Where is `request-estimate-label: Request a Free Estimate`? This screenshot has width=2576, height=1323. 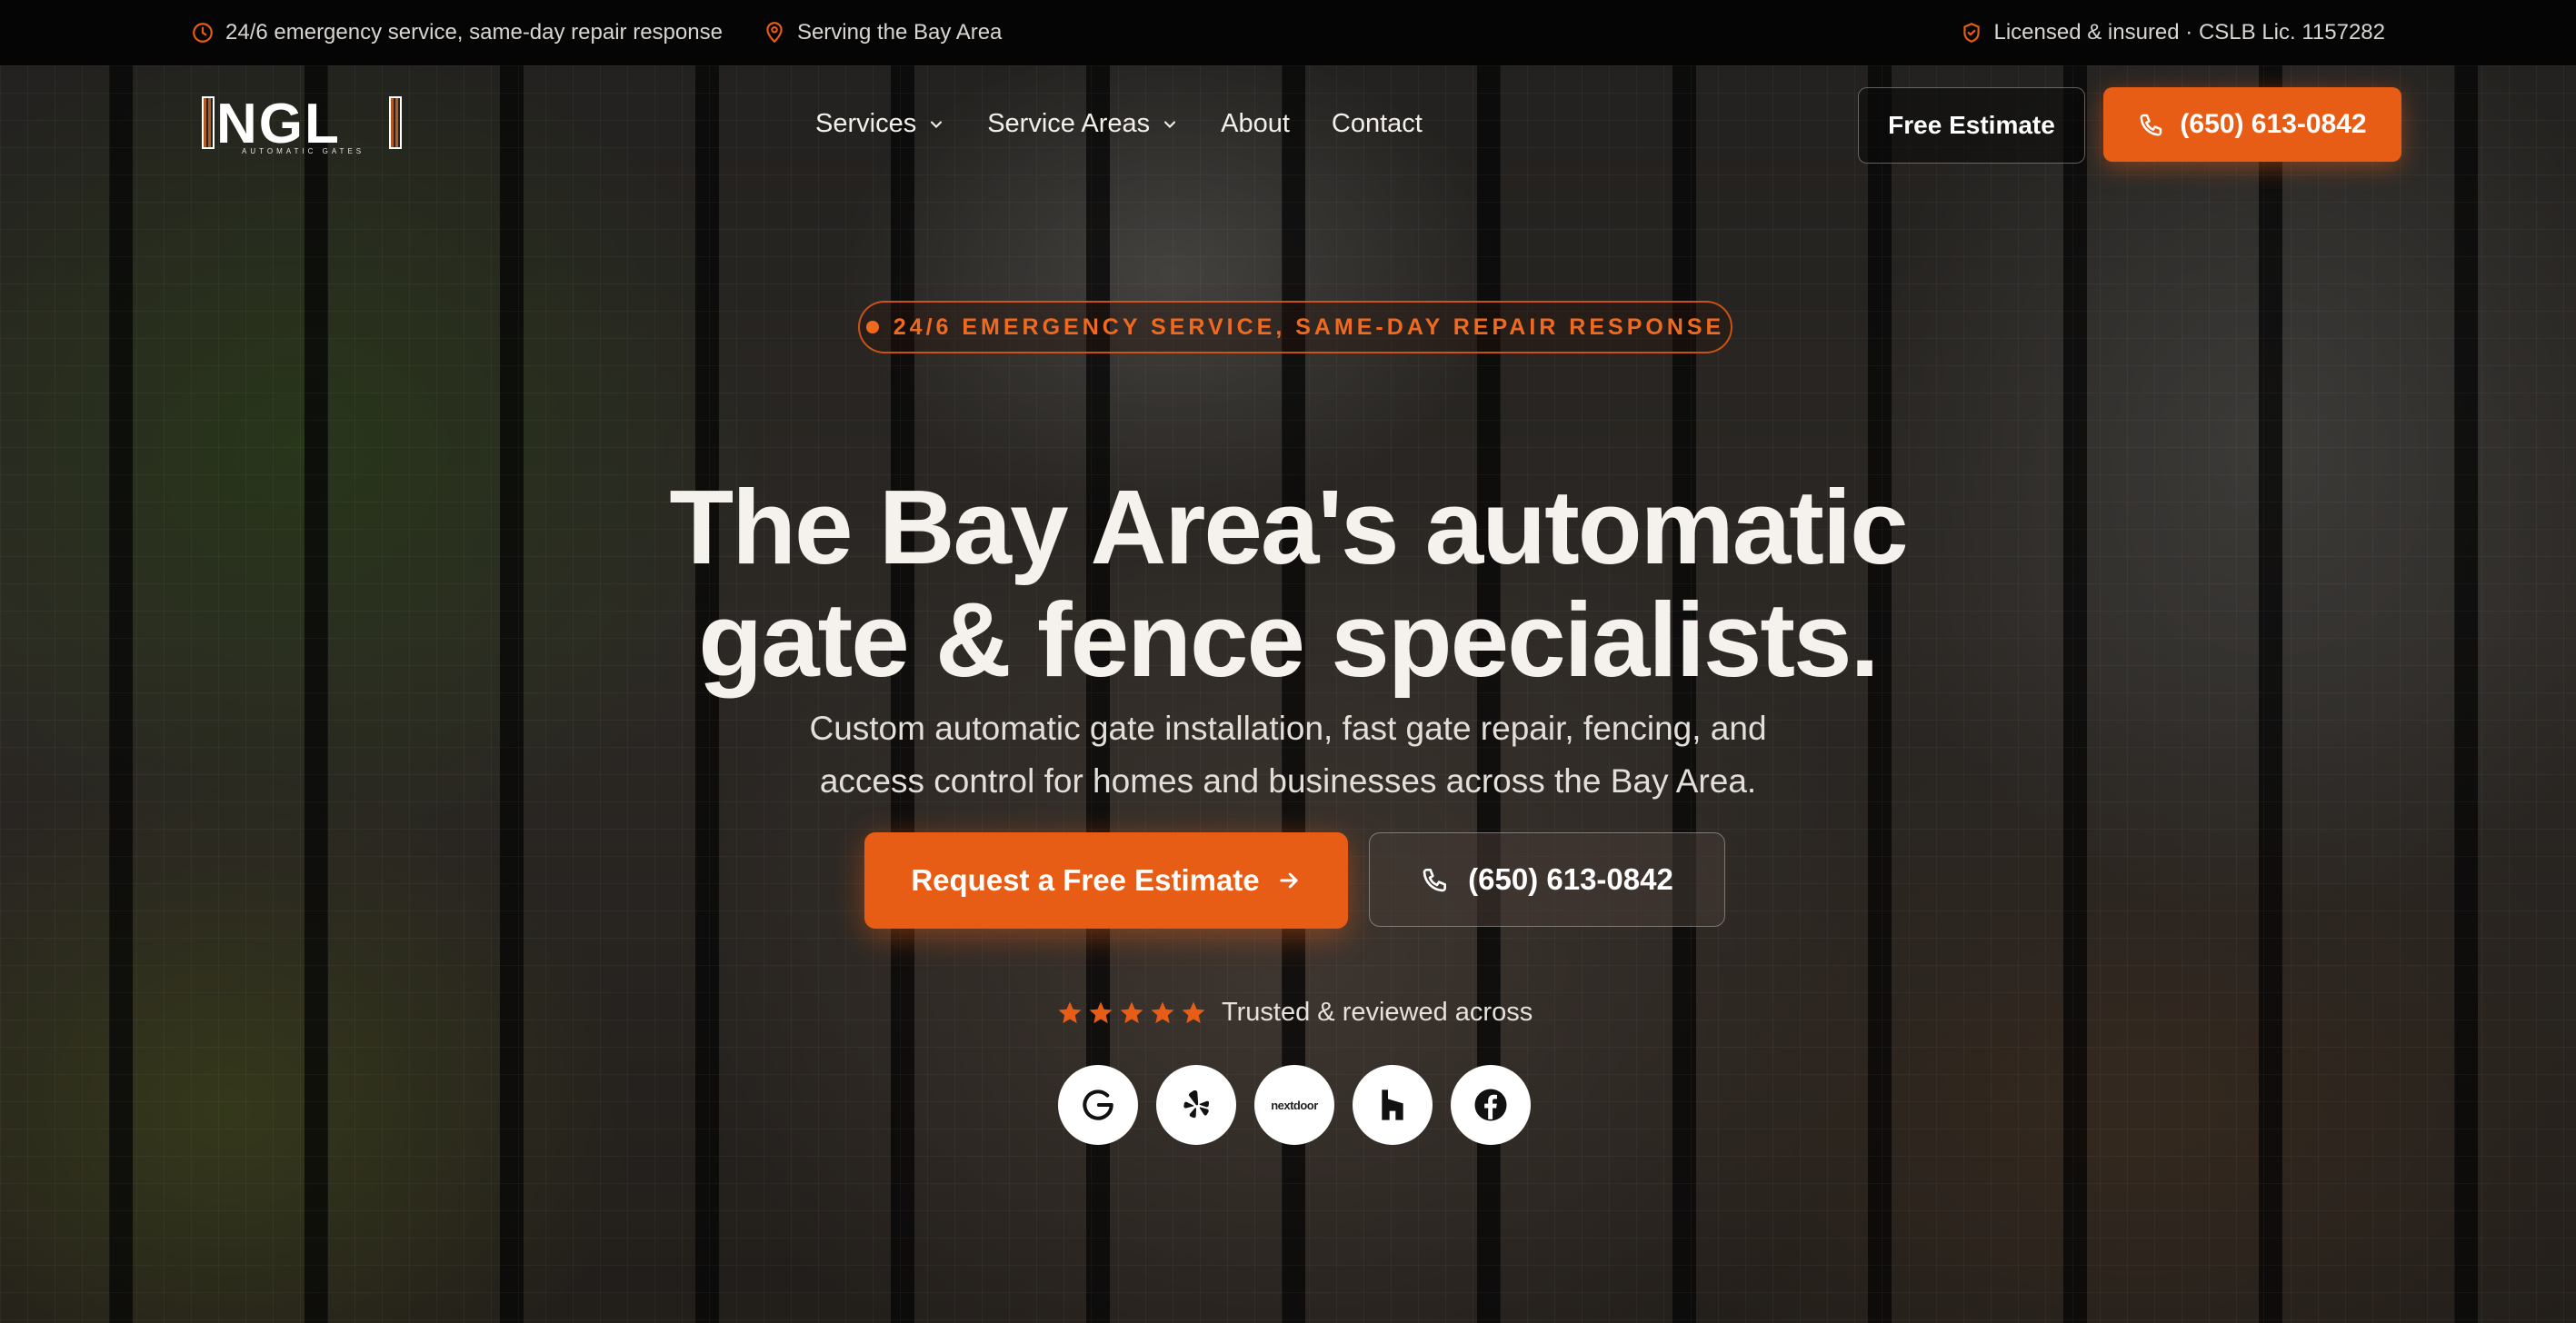
request-estimate-label: Request a Free Estimate is located at coordinates (1085, 880).